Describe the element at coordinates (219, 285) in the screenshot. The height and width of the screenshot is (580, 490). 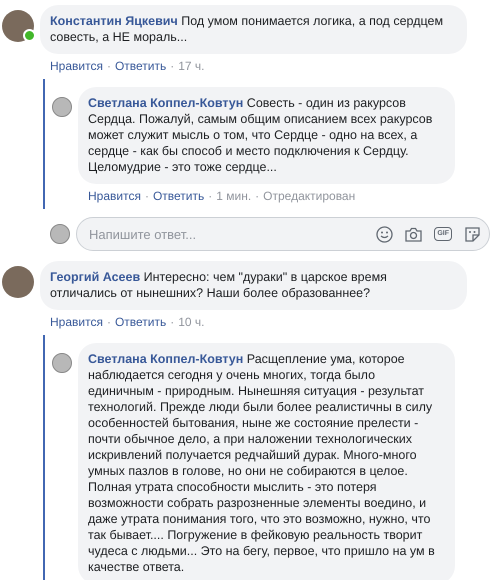
I see `comment-text: Георгий Асеев Интересно: чем "дураки" в царское время отличались от нынешних? Наши более образованнее?` at that location.